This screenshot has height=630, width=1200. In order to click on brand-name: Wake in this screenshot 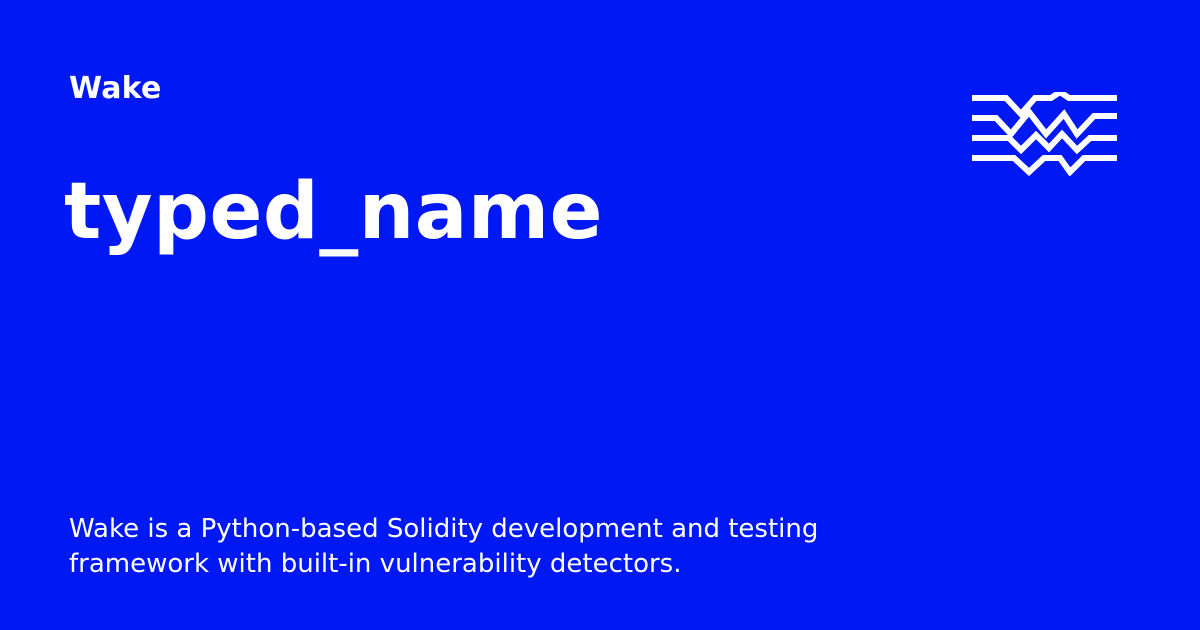, I will do `click(115, 88)`.